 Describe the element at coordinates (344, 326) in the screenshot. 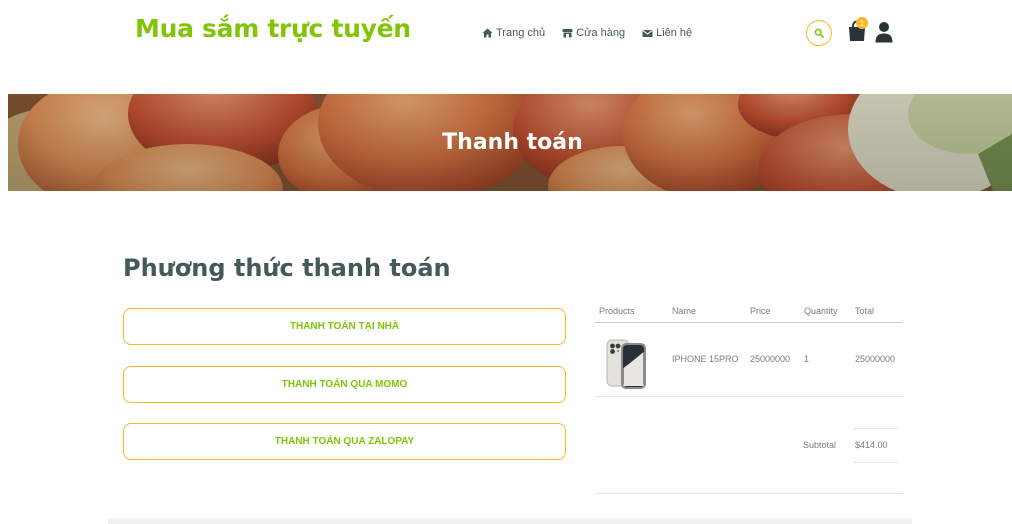

I see `pay-at-home-button: THANH TOÁN TẠI NHÀ` at that location.